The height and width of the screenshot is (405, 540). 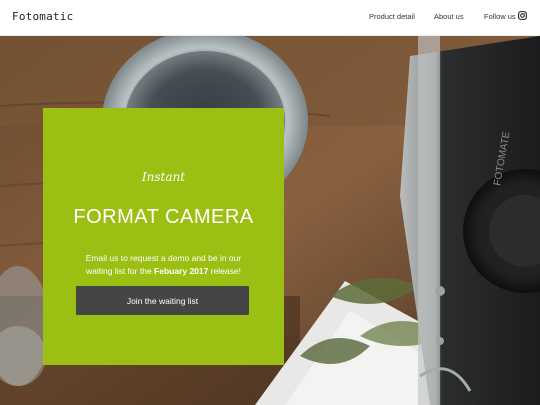 I want to click on nav-link-follow-us: Follow us, so click(x=500, y=16).